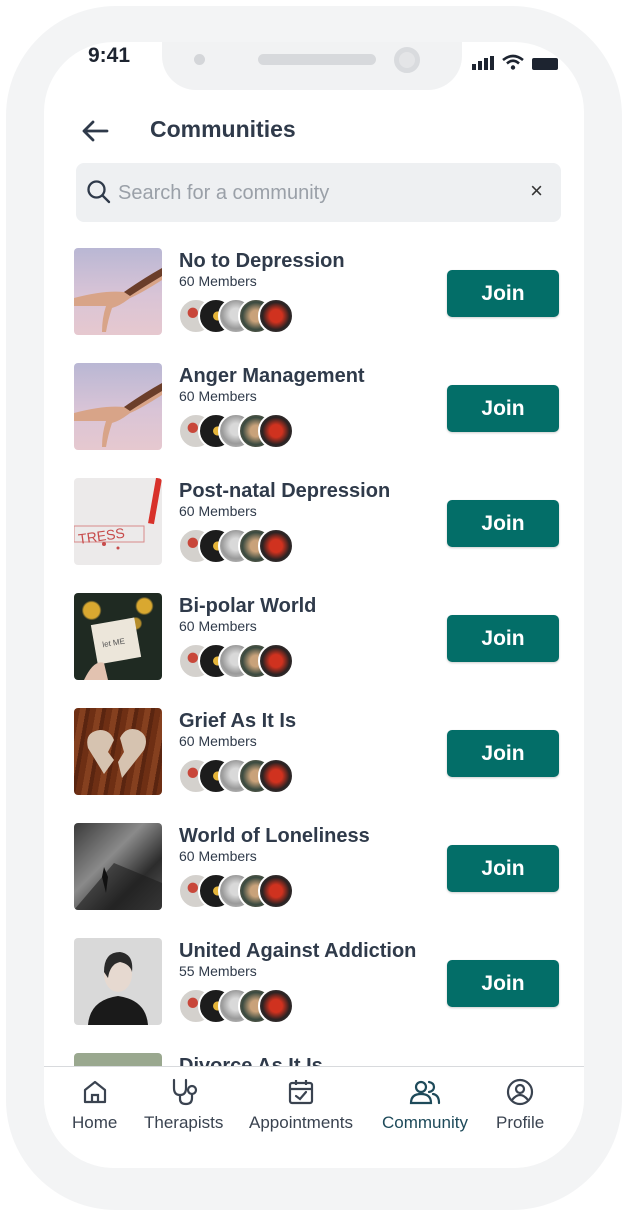  Describe the element at coordinates (301, 1092) in the screenshot. I see `calendar-check-icon` at that location.